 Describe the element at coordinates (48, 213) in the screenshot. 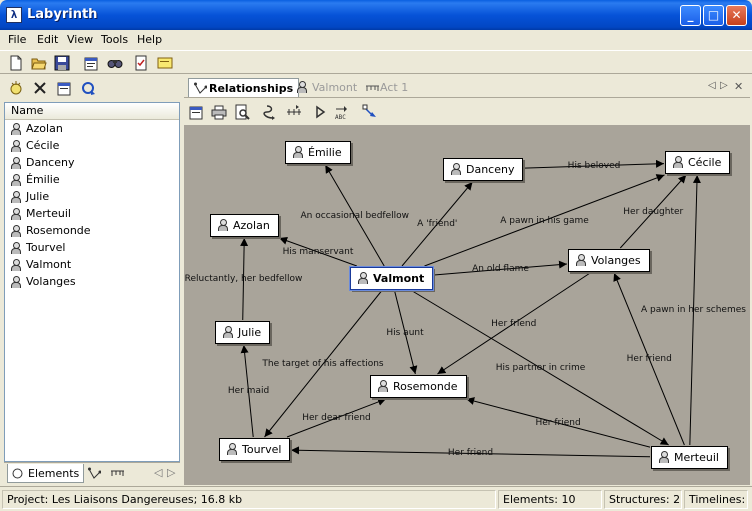

I see `list-item-label: Merteuil` at that location.